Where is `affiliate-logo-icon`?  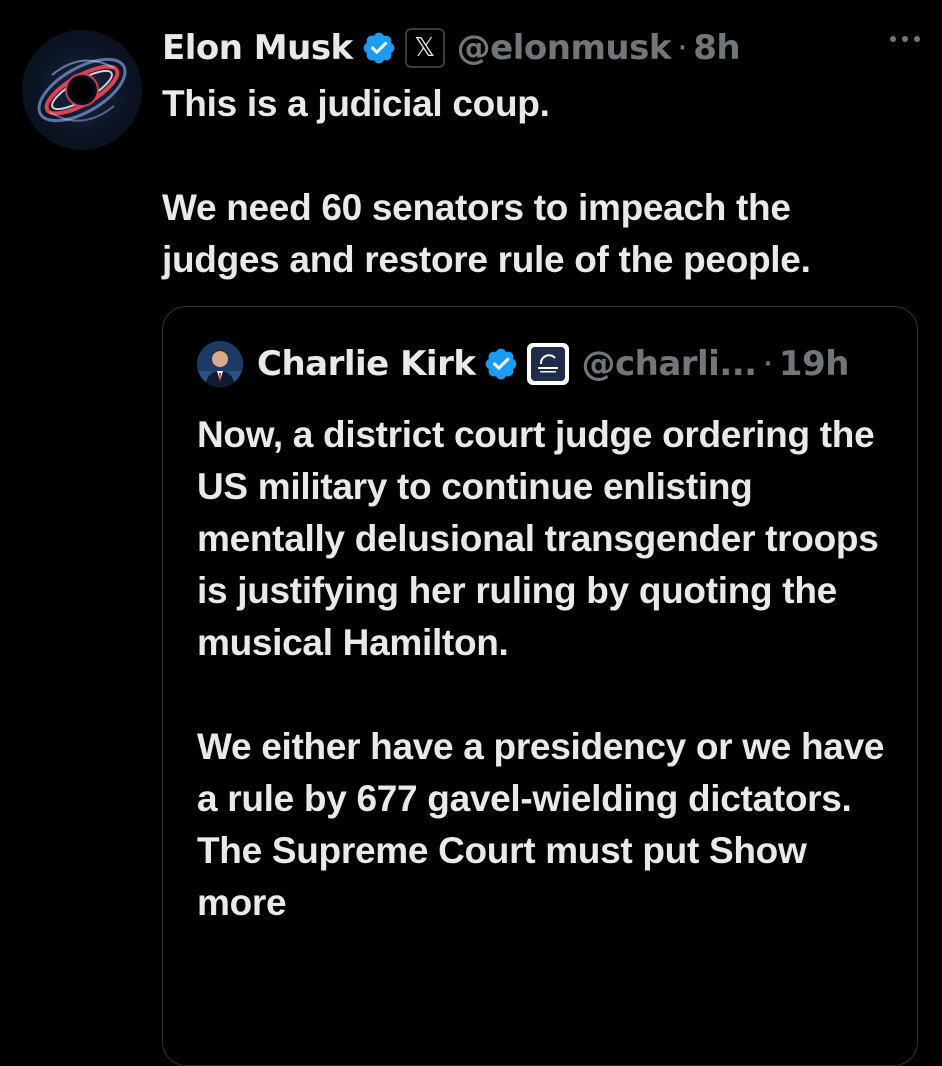
affiliate-logo-icon is located at coordinates (548, 364).